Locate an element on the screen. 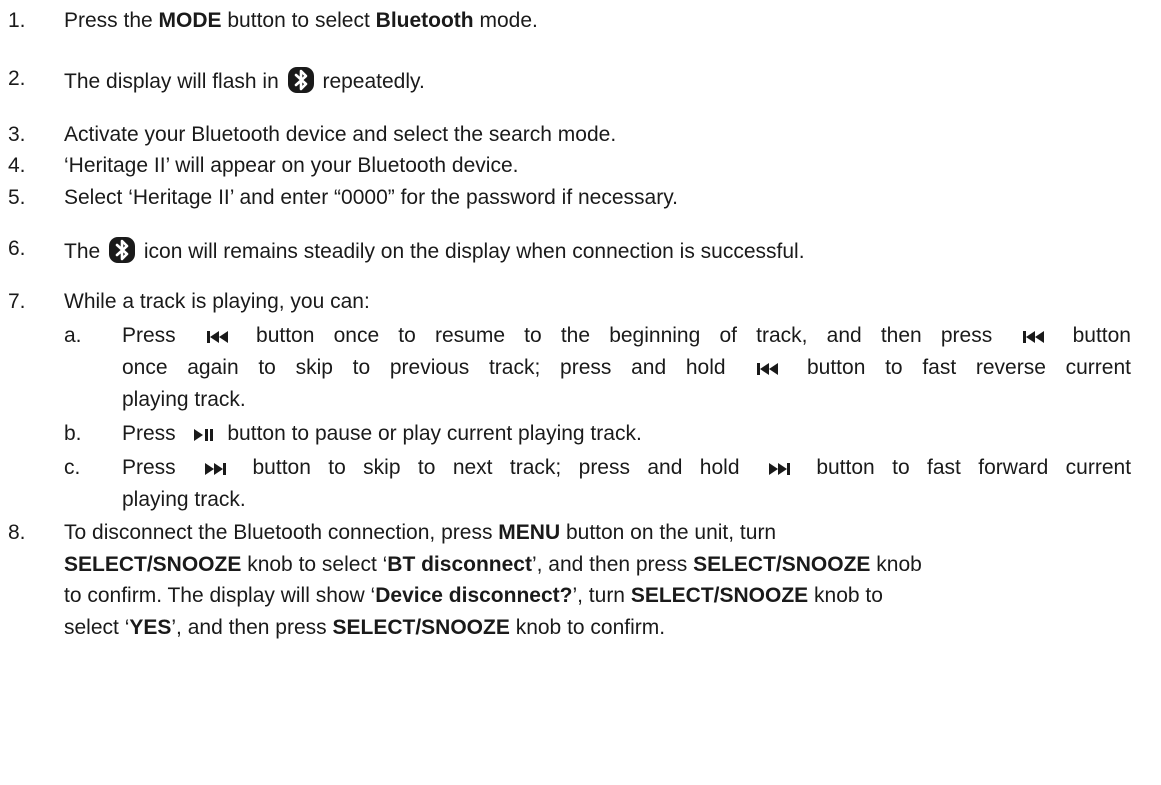  step-number: 6. is located at coordinates (17, 248).